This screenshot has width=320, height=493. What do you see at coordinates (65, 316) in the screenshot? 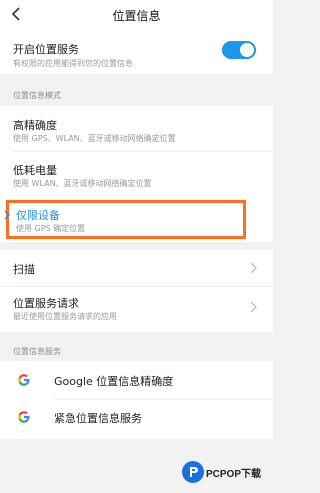
I see `location-requests-subtitle: 最近使用位置服务请求的应用` at bounding box center [65, 316].